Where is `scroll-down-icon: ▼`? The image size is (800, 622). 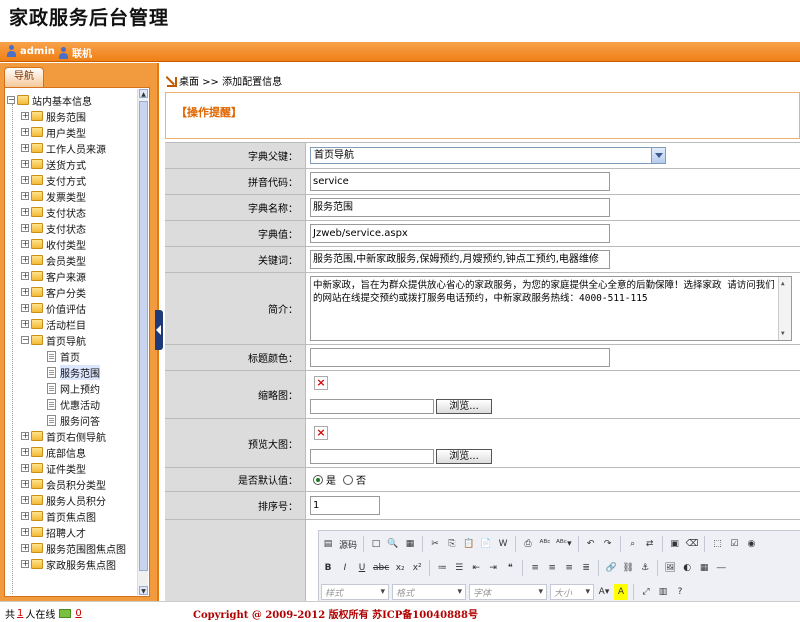 scroll-down-icon: ▼ is located at coordinates (143, 590).